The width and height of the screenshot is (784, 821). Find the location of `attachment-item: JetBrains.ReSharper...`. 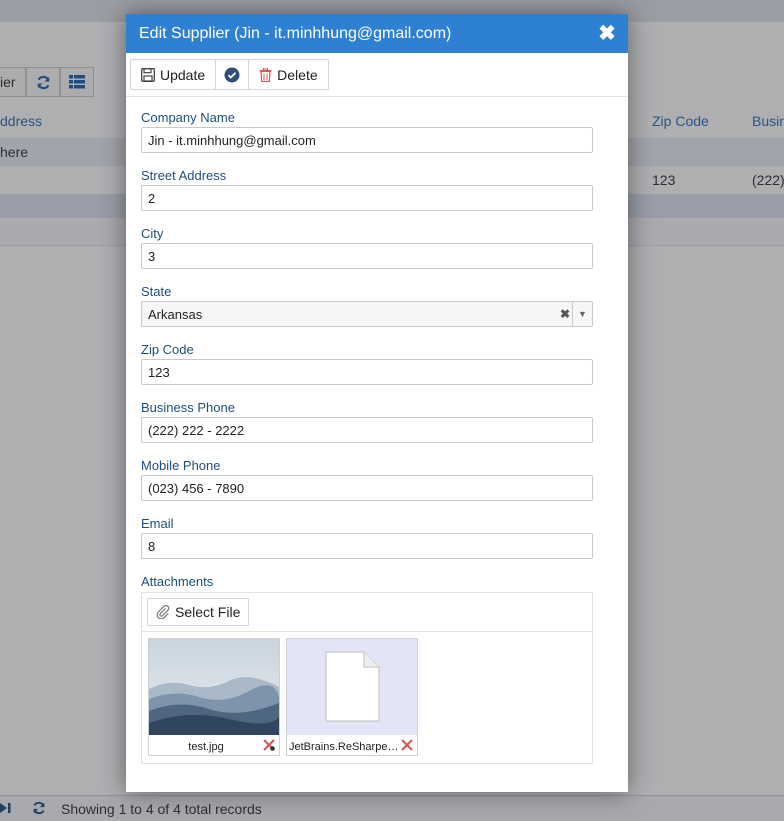

attachment-item: JetBrains.ReSharper... is located at coordinates (352, 697).